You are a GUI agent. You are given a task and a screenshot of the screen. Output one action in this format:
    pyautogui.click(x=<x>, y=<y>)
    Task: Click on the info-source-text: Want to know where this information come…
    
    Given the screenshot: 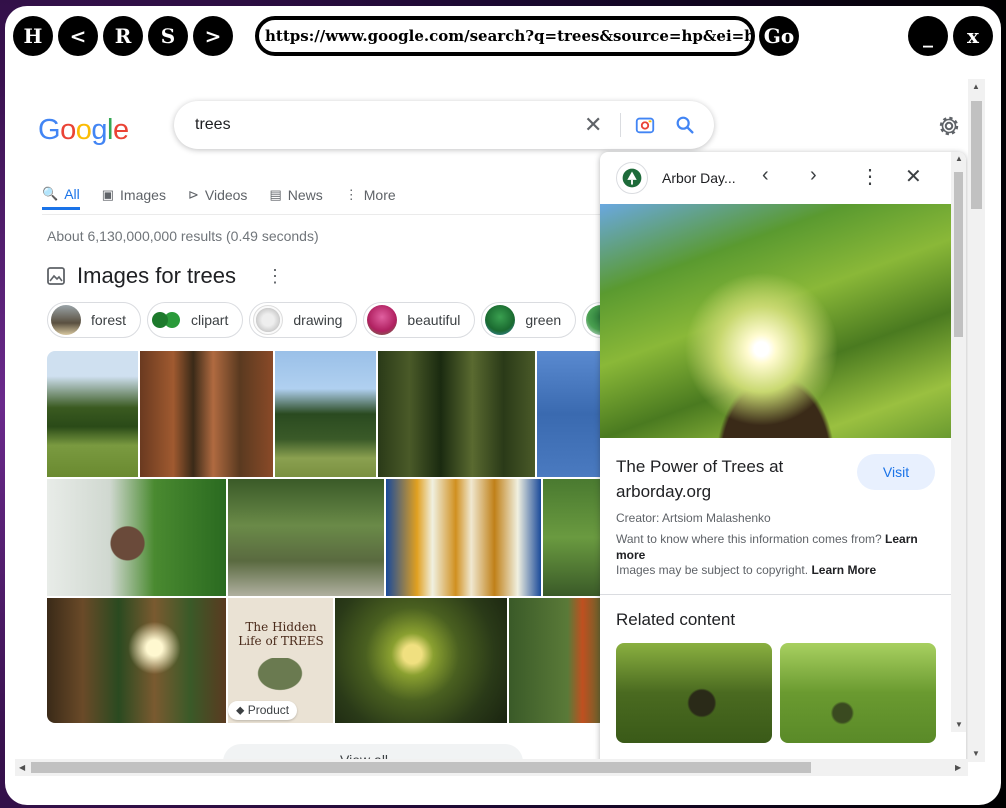 What is the action you would take?
    pyautogui.click(x=775, y=547)
    